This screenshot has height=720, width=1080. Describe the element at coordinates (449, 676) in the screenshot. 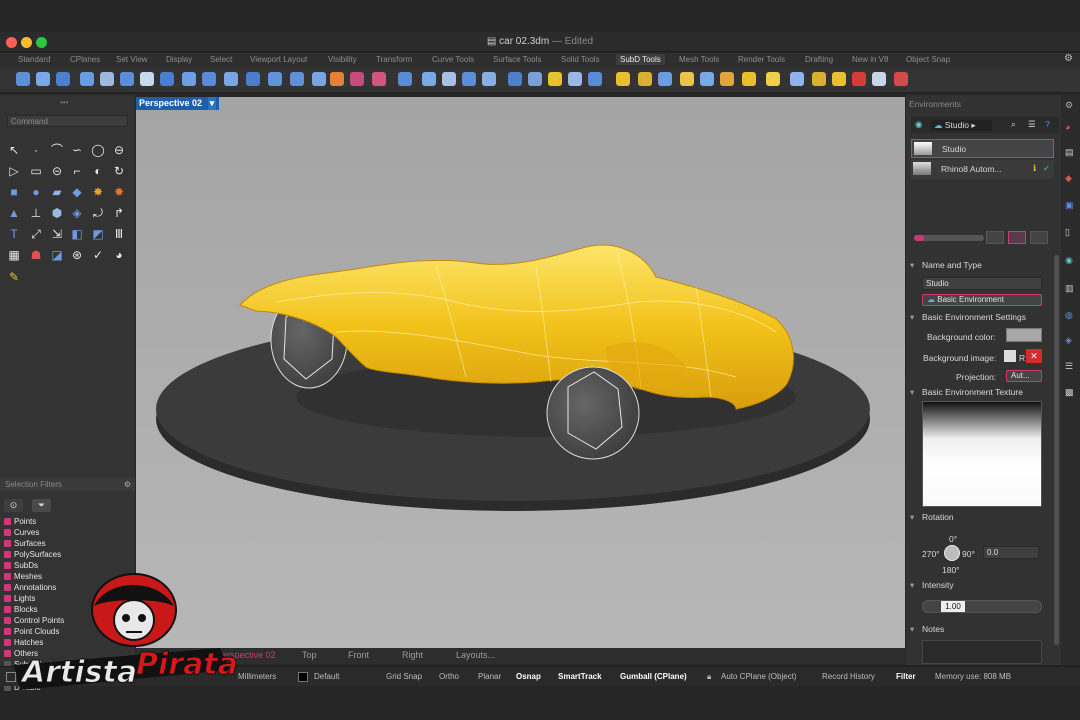

I see `ortho-toggle: Ortho` at that location.